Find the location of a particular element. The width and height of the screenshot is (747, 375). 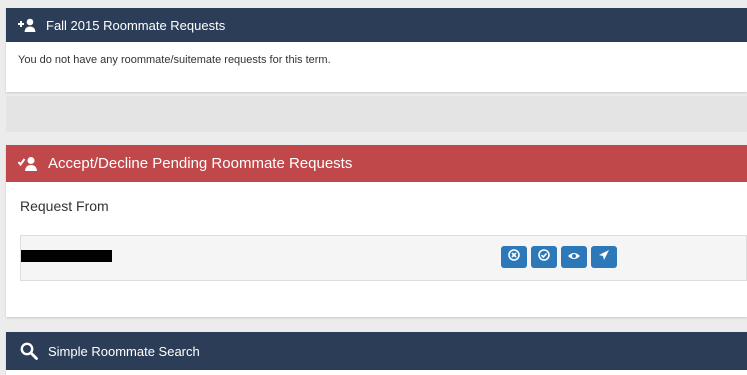

roommate-search-title: Simple Roommate Search is located at coordinates (124, 351).